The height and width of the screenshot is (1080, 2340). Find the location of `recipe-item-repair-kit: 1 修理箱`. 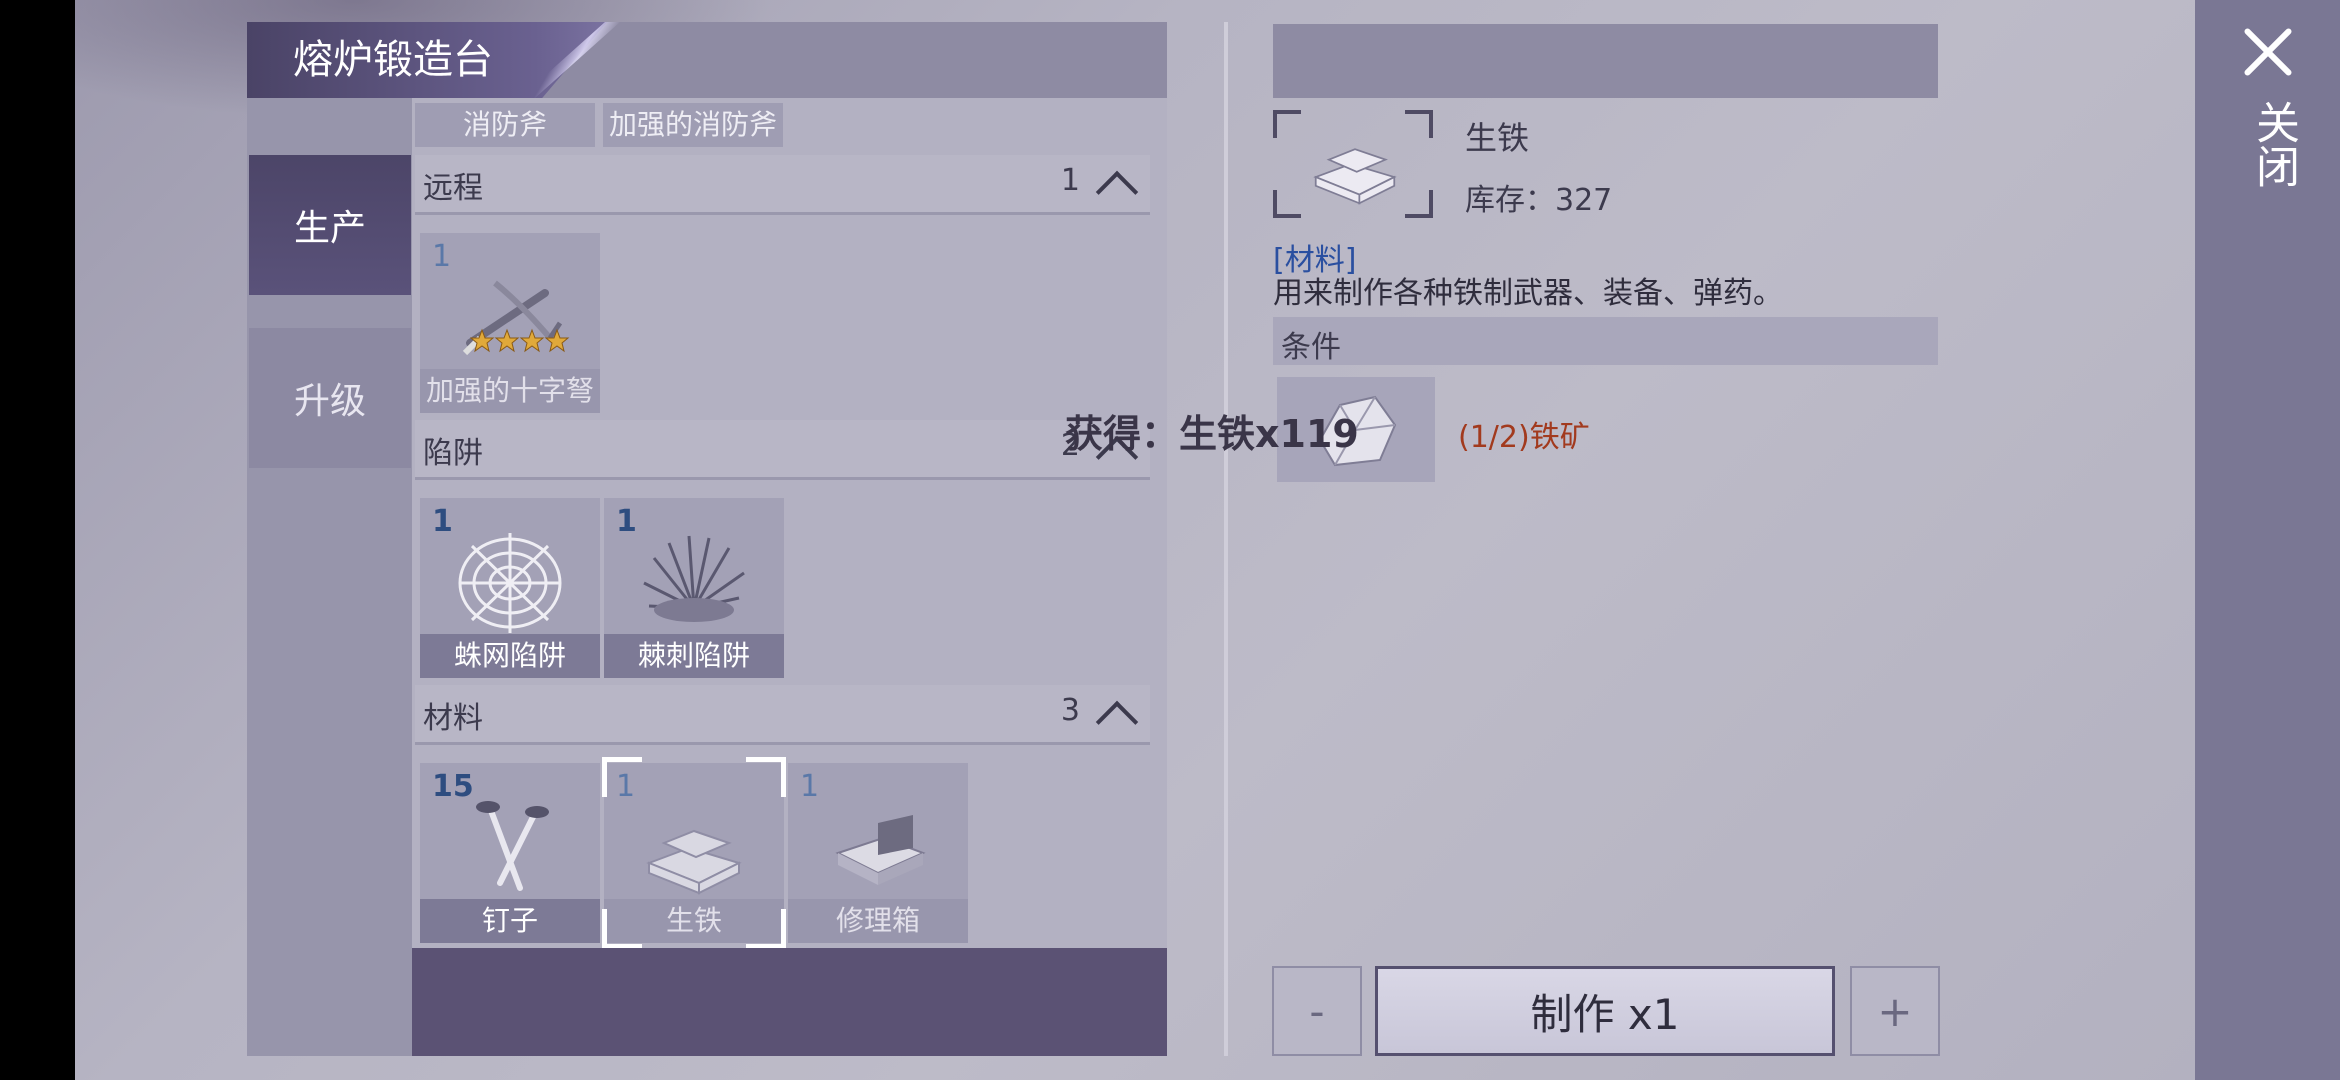

recipe-item-repair-kit: 1 修理箱 is located at coordinates (878, 853).